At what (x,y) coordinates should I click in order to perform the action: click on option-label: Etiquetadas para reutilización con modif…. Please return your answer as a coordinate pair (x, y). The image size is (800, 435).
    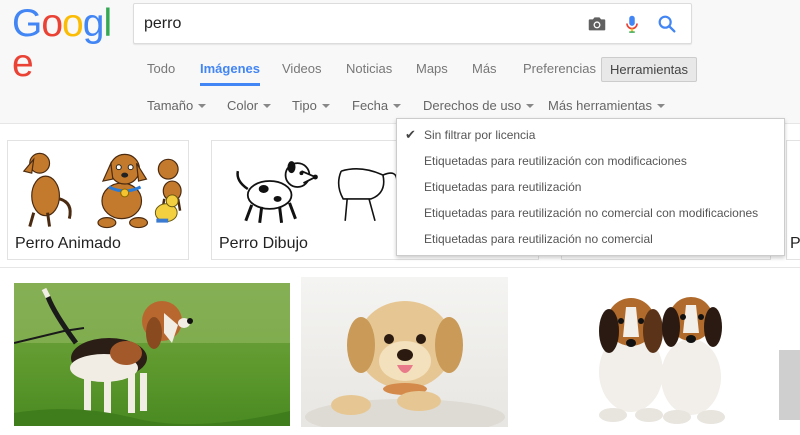
    Looking at the image, I should click on (555, 161).